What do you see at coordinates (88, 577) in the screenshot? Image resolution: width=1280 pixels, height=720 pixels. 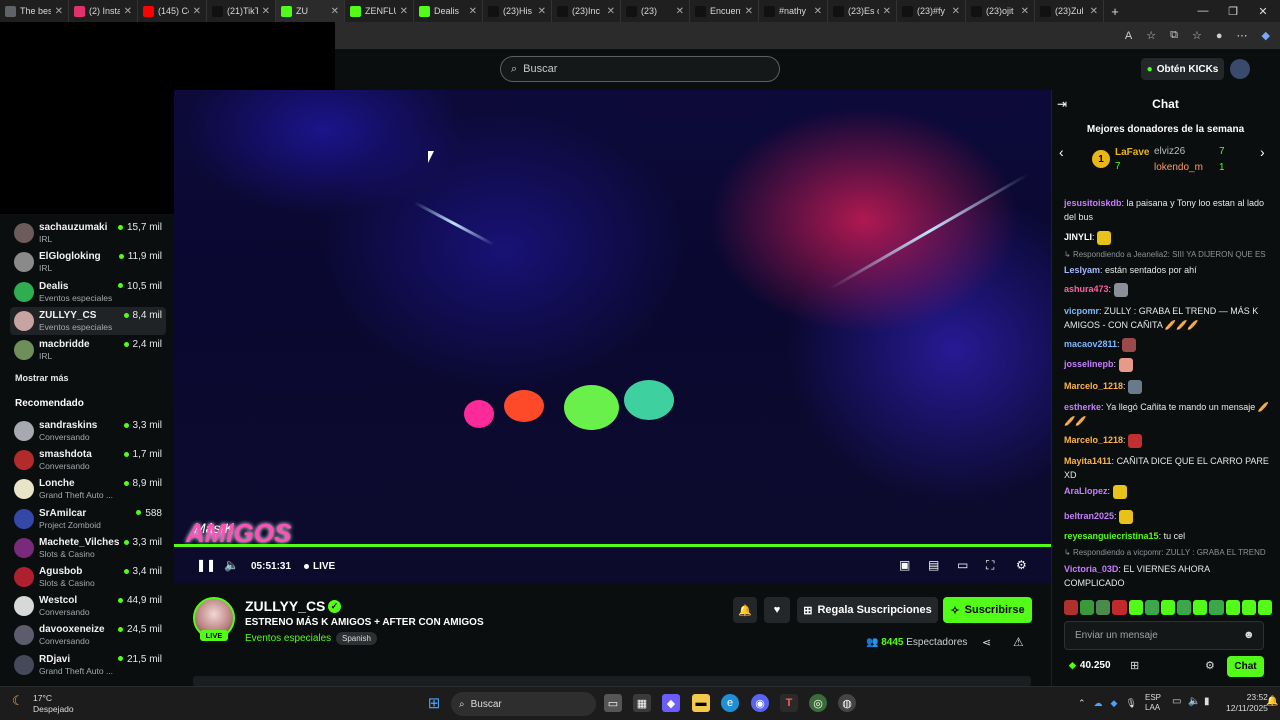 I see `sidebar-channel-item: Agusbob Slots & Casino 3,4 mil` at bounding box center [88, 577].